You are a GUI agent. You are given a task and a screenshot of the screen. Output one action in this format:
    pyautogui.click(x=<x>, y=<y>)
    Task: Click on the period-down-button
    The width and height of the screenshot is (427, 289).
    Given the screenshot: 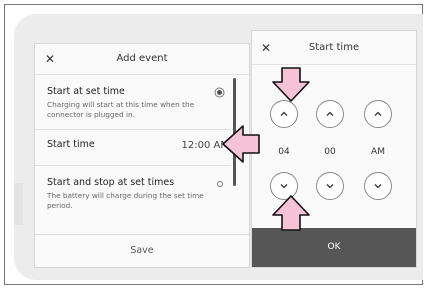 What is the action you would take?
    pyautogui.click(x=378, y=186)
    